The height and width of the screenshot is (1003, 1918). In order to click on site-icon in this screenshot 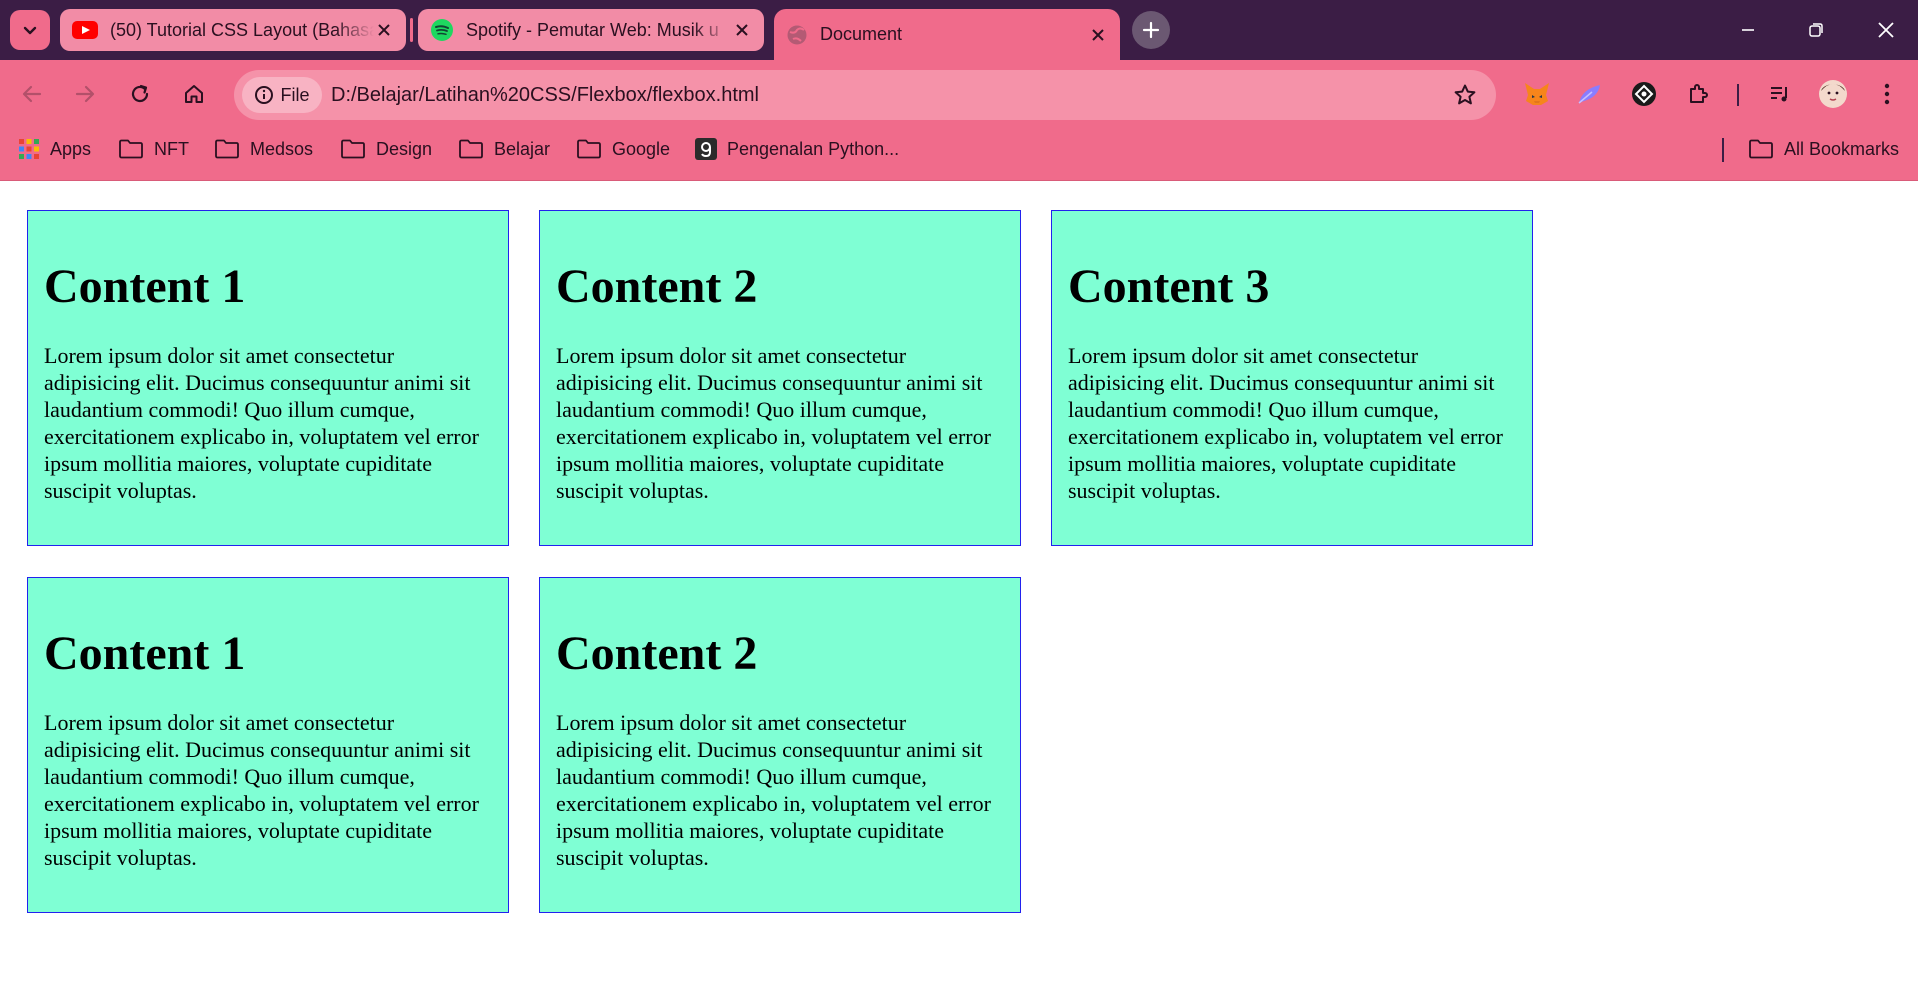, I will do `click(706, 149)`.